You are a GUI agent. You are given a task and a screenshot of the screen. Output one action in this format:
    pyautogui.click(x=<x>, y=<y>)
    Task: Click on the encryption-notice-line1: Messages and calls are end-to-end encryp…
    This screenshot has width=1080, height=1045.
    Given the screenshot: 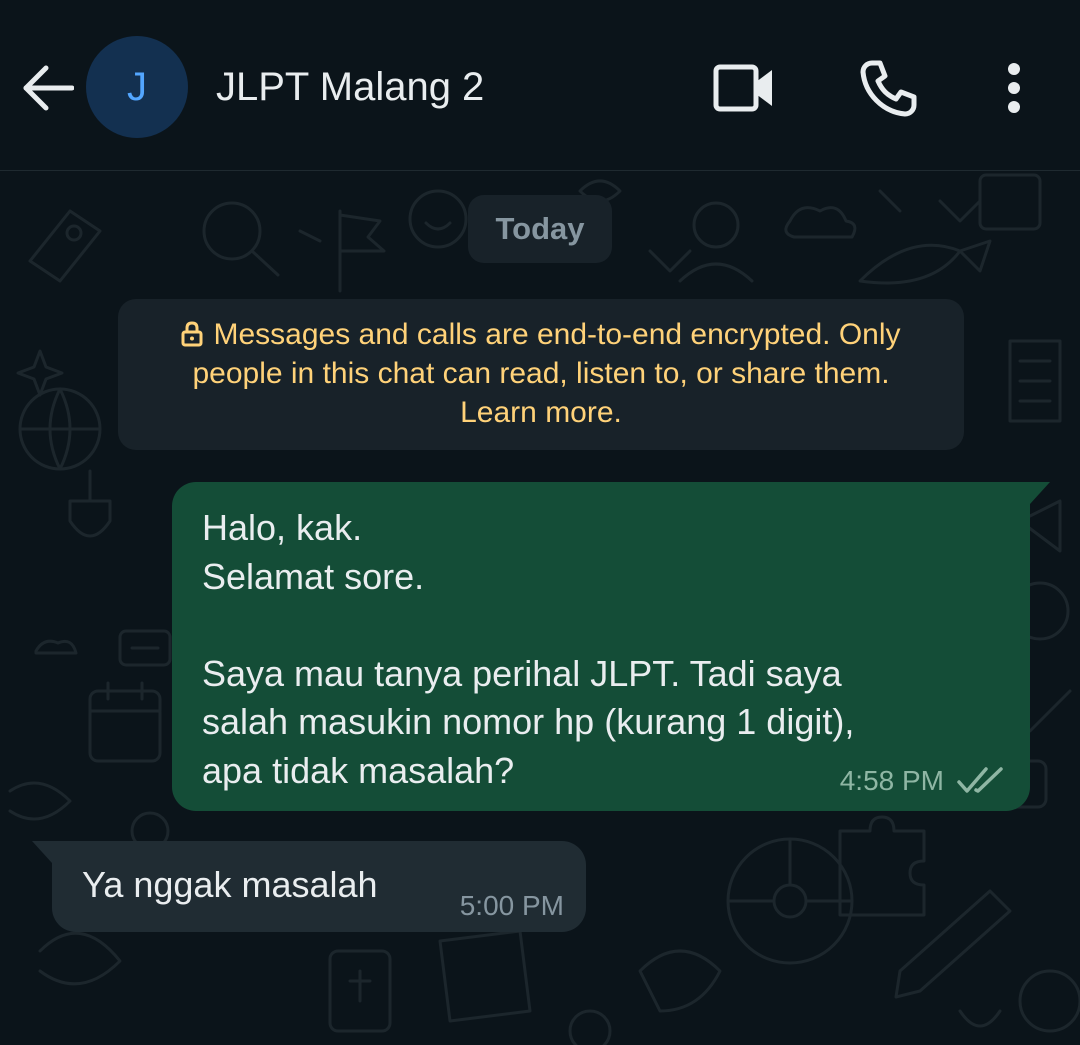 What is the action you would take?
    pyautogui.click(x=541, y=334)
    